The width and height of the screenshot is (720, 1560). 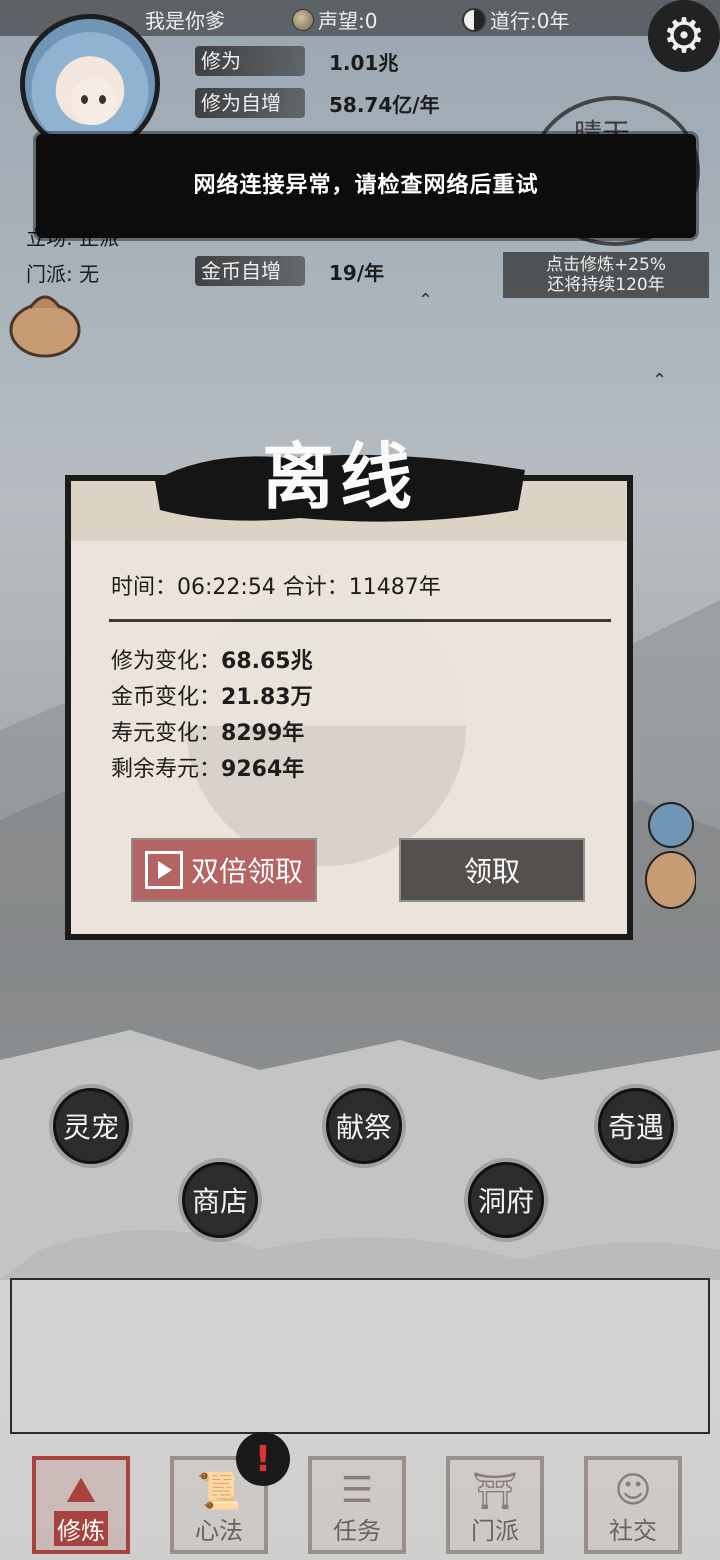 What do you see at coordinates (166, 697) in the screenshot?
I see `gold-change-label: 金币变化：` at bounding box center [166, 697].